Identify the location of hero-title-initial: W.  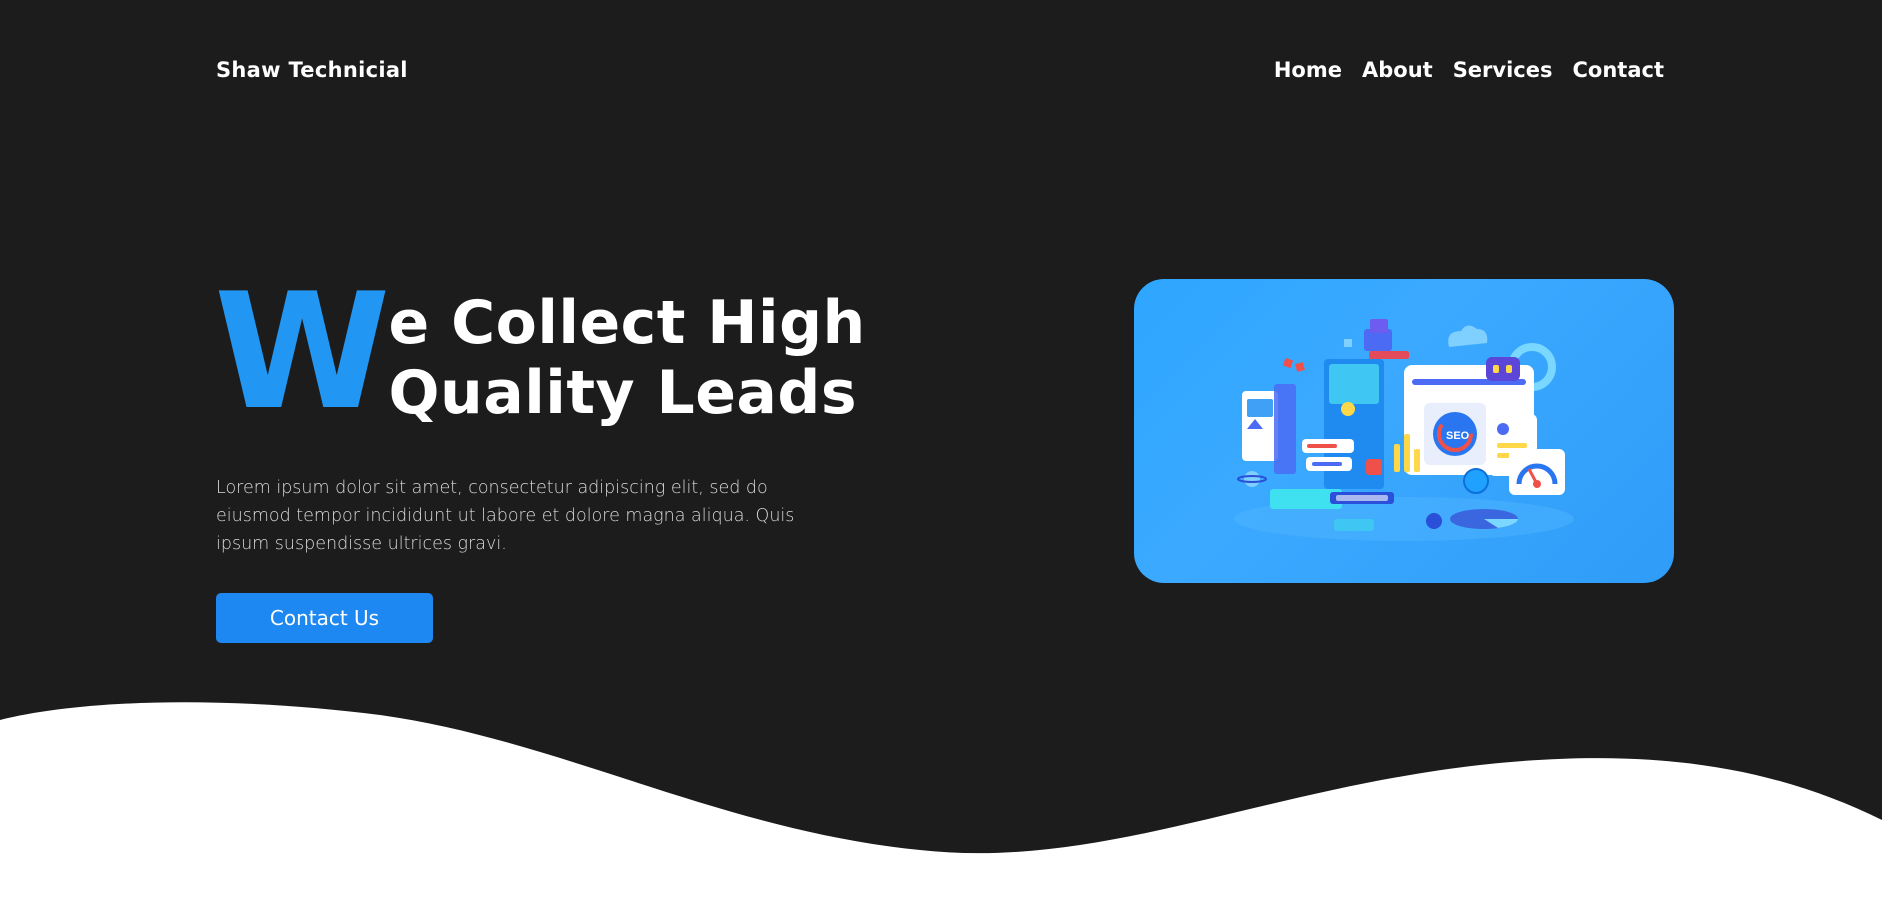
(302, 351).